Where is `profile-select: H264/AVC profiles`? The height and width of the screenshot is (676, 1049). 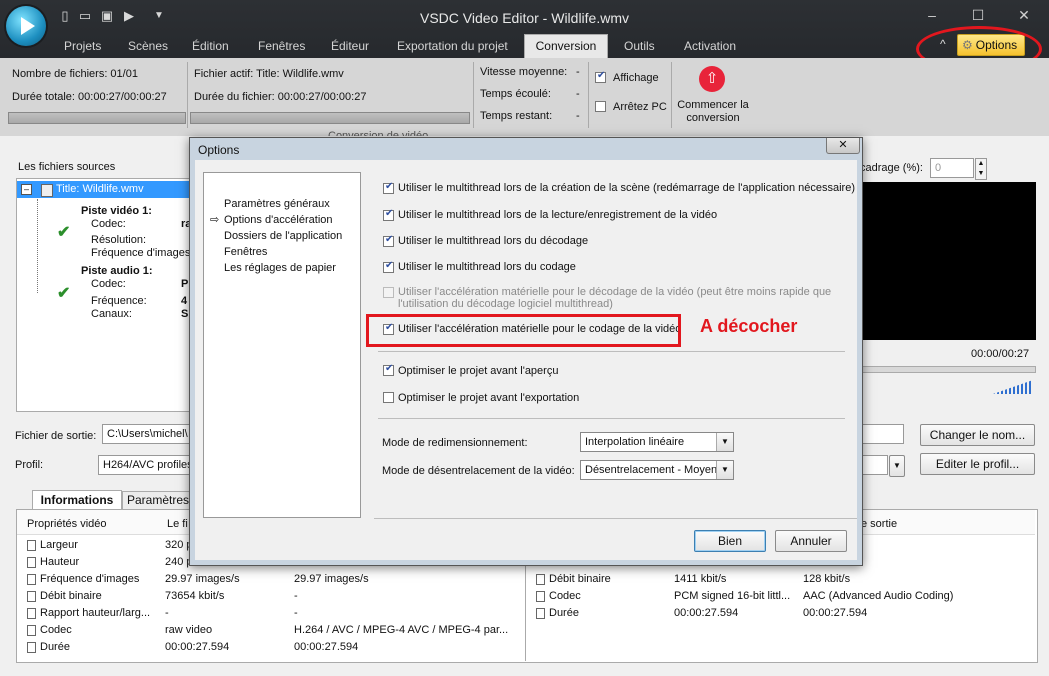 profile-select: H264/AVC profiles is located at coordinates (150, 465).